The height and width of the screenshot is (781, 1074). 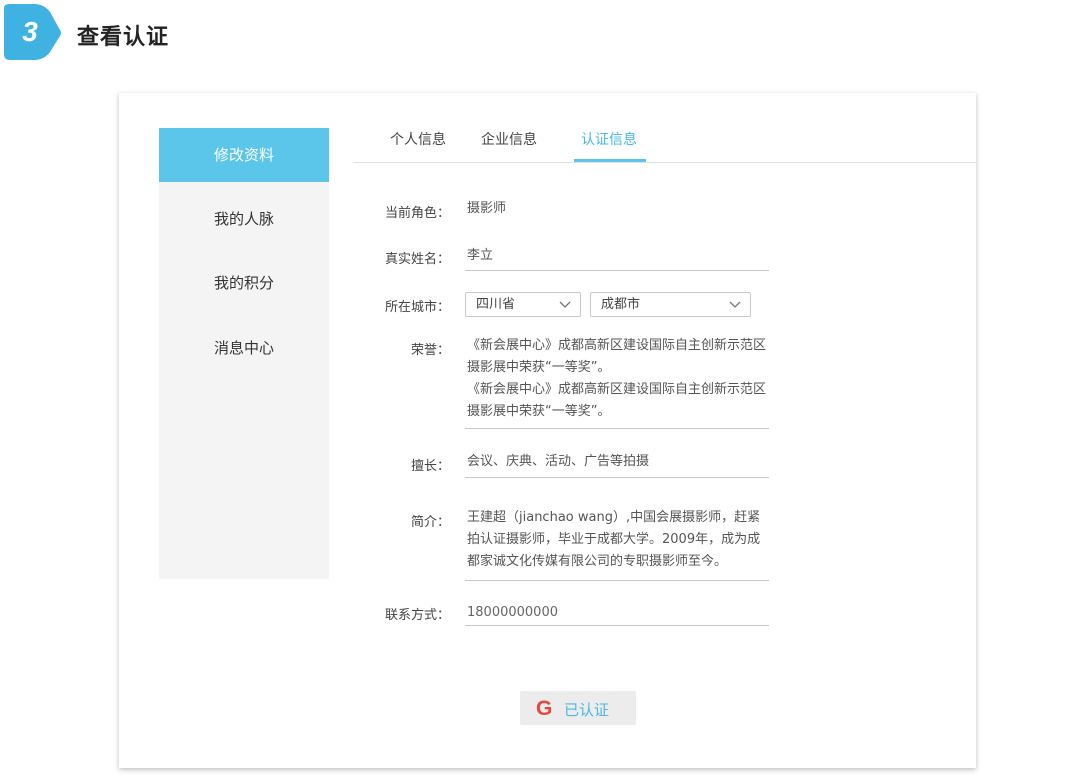 I want to click on intro-line: 都家诚文化传媒有限公司的专职摄影师至今。, so click(x=597, y=561).